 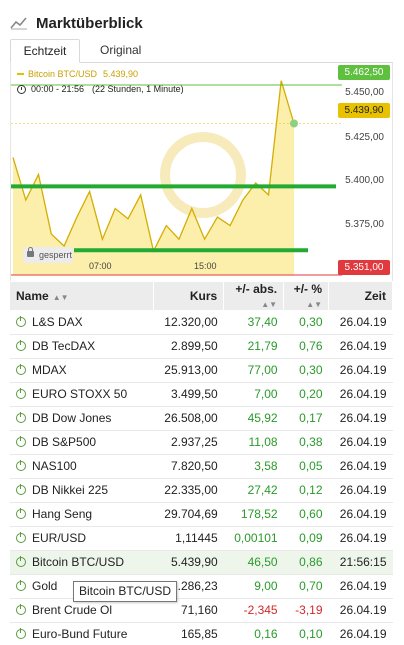 I want to click on col-header-abs: +/- abs.▲▼, so click(x=254, y=296).